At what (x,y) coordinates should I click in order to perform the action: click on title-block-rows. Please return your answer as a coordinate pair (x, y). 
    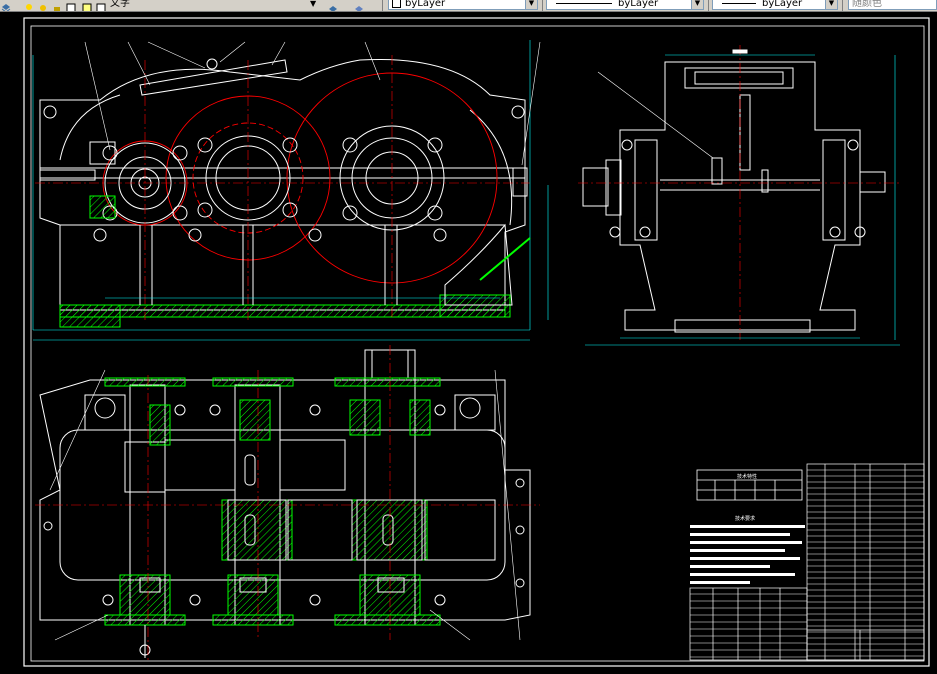
    Looking at the image, I should click on (748, 625).